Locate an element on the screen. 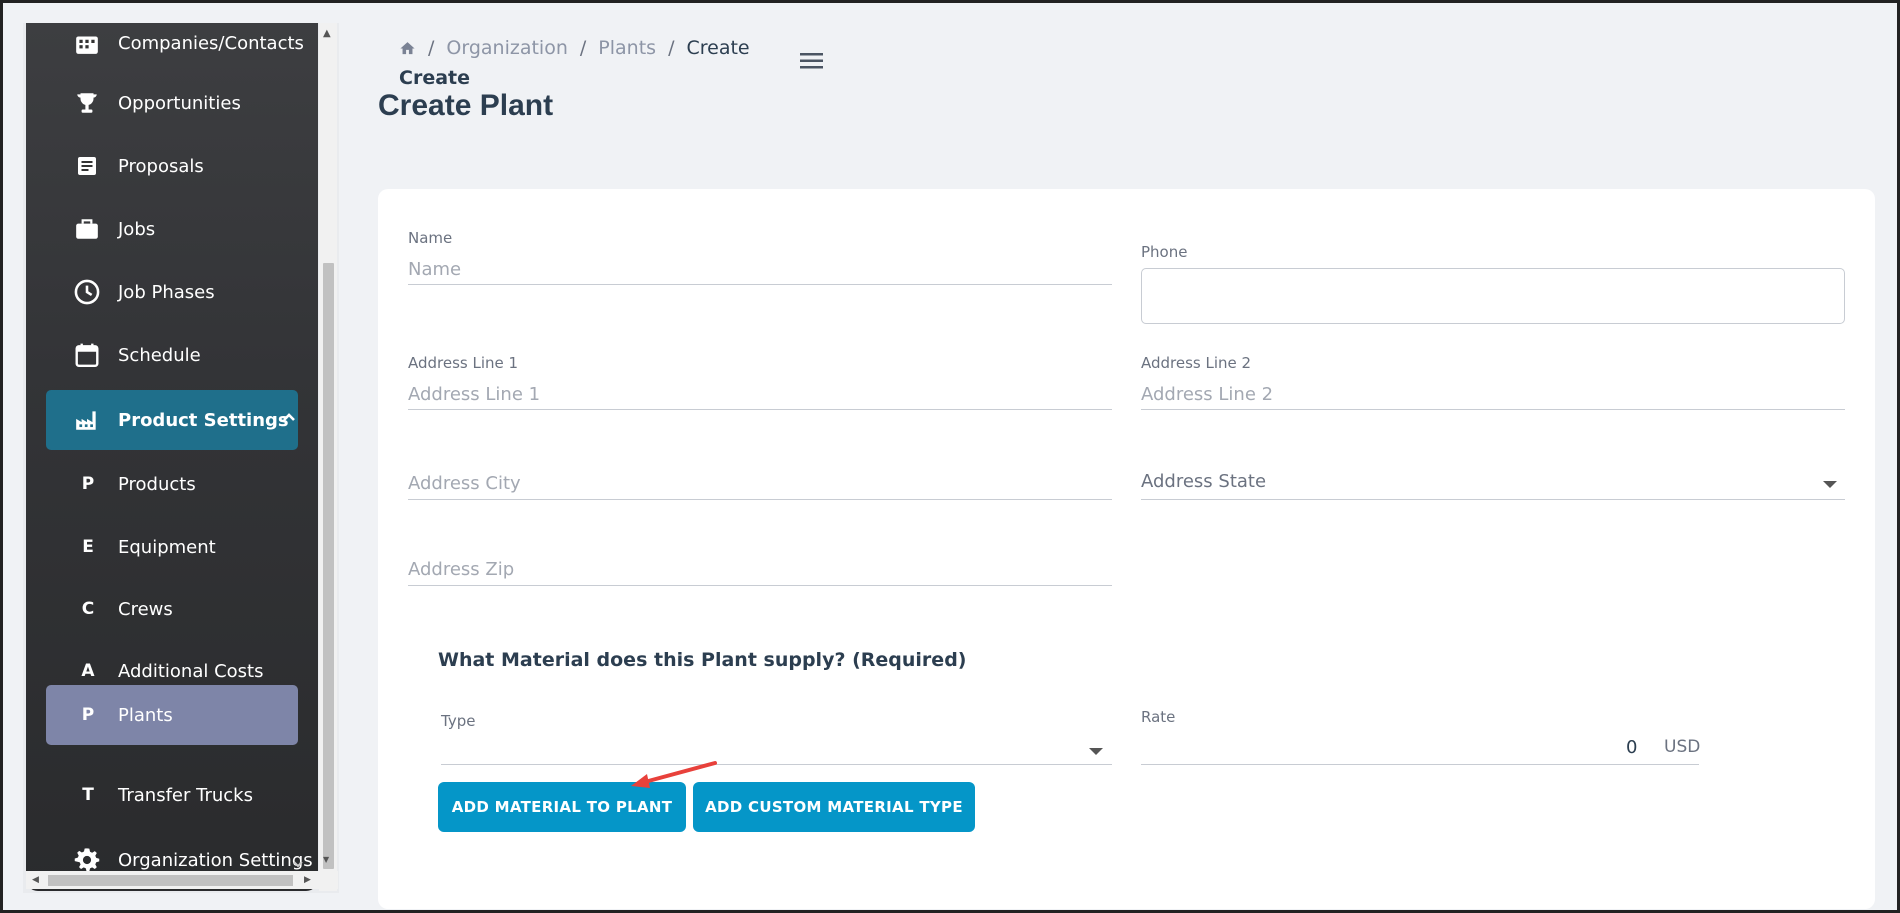 The width and height of the screenshot is (1900, 913). sidebar-vertical-scrollbar: ▲ ▼ is located at coordinates (328, 457).